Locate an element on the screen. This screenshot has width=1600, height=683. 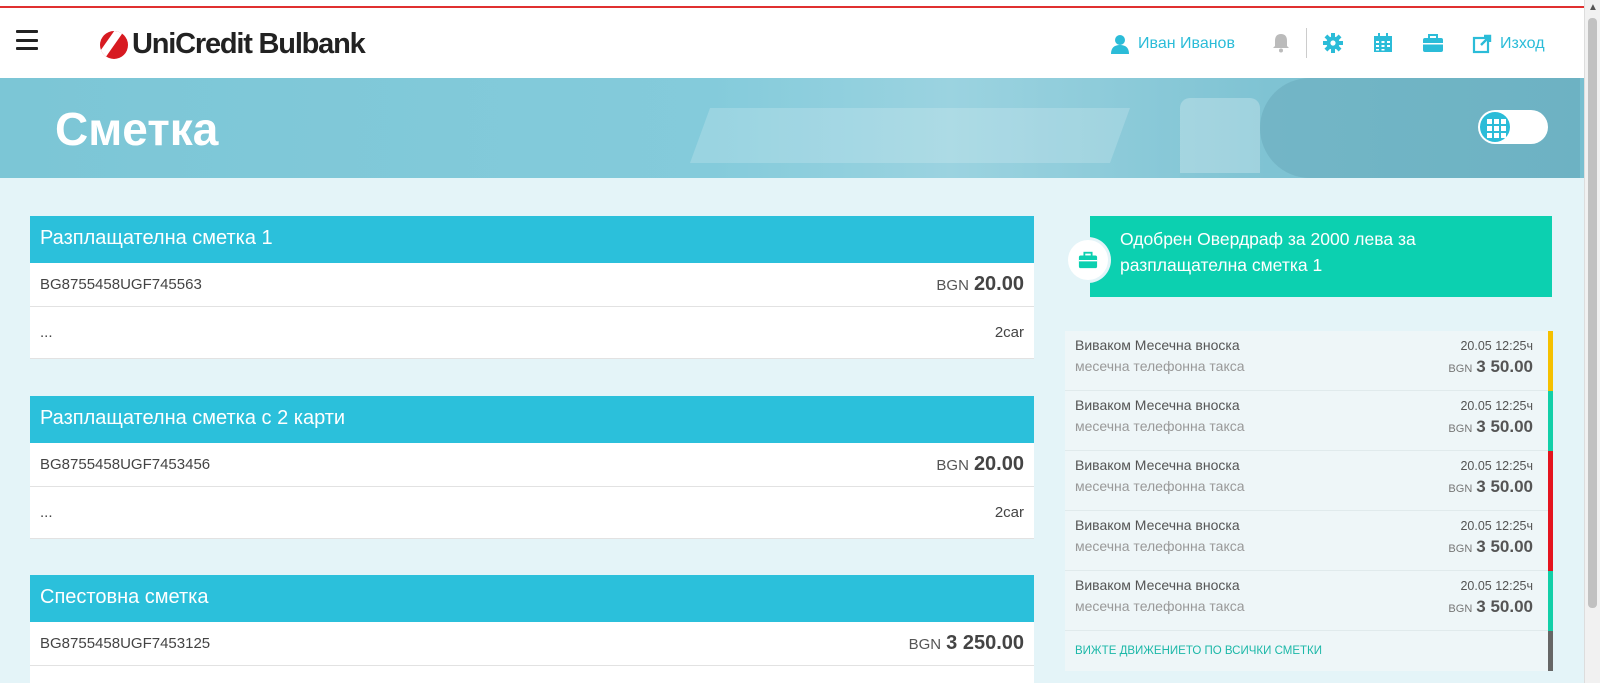
account-title: Спестовна сметка is located at coordinates (532, 598).